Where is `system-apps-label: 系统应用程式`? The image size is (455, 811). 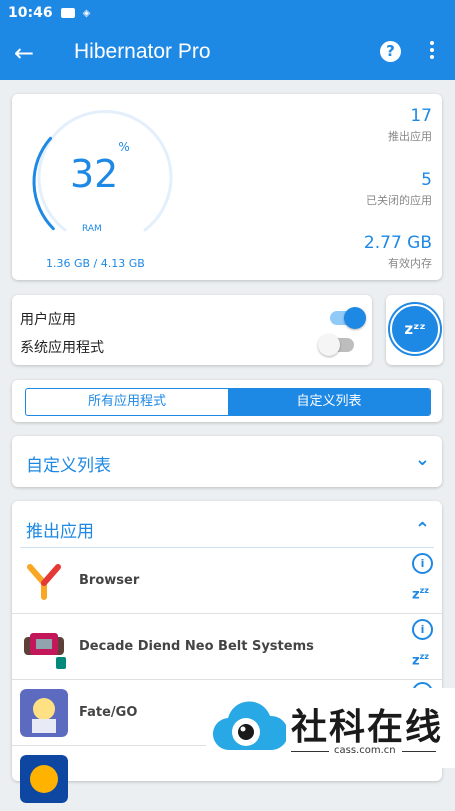 system-apps-label: 系统应用程式 is located at coordinates (62, 348).